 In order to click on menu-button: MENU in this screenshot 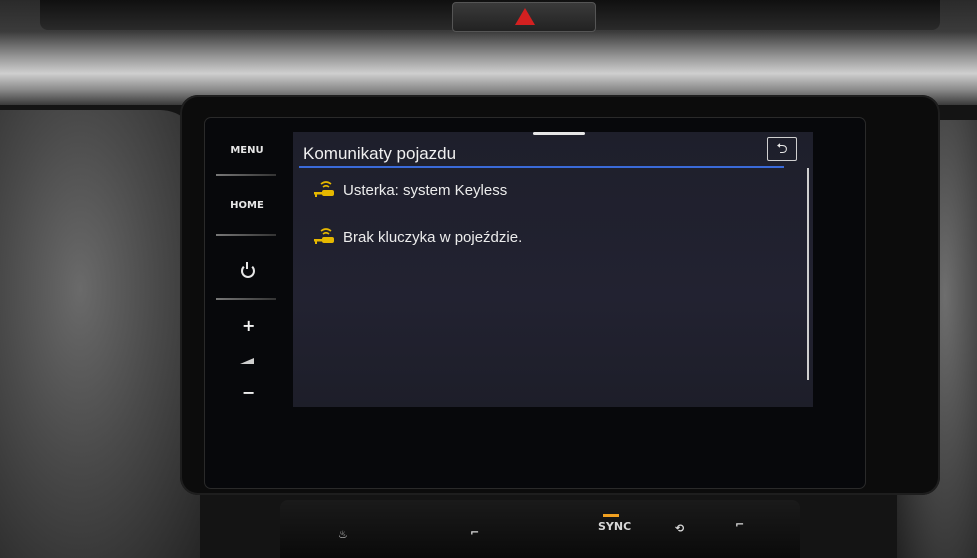, I will do `click(247, 150)`.